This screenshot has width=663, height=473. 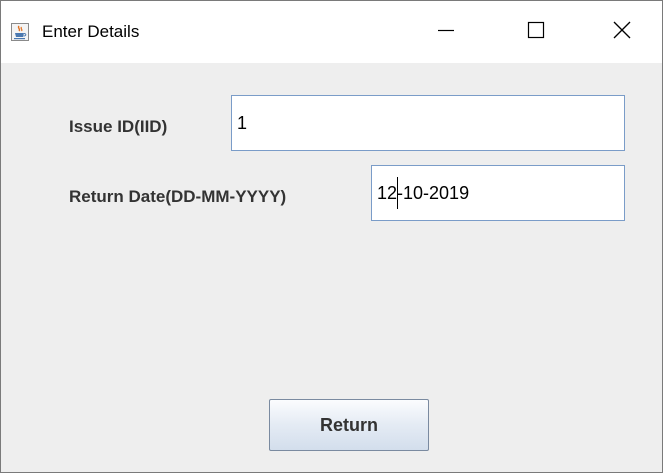 I want to click on window-title: Enter Details, so click(x=91, y=31).